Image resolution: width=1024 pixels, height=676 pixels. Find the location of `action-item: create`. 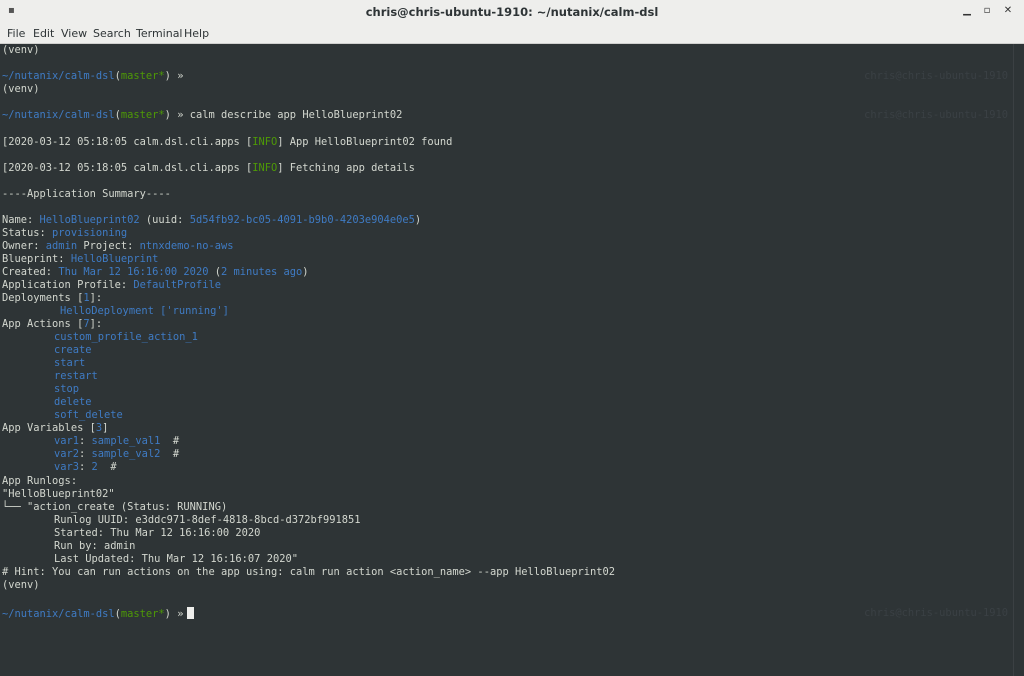

action-item: create is located at coordinates (73, 350).